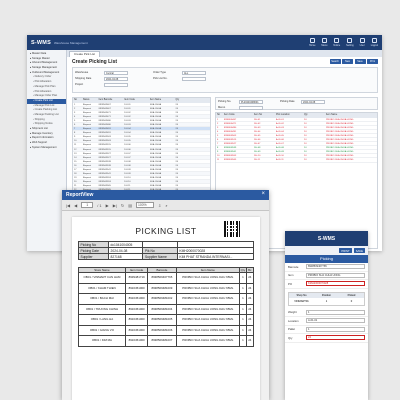 The width and height of the screenshot is (400, 400). I want to click on filter-label: Warehouse, so click(82, 72).